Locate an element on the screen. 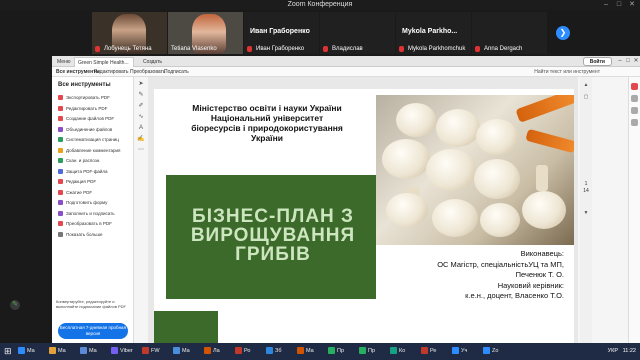 Image resolution: width=640 pixels, height=360 pixels. page-current: 1 is located at coordinates (586, 184).